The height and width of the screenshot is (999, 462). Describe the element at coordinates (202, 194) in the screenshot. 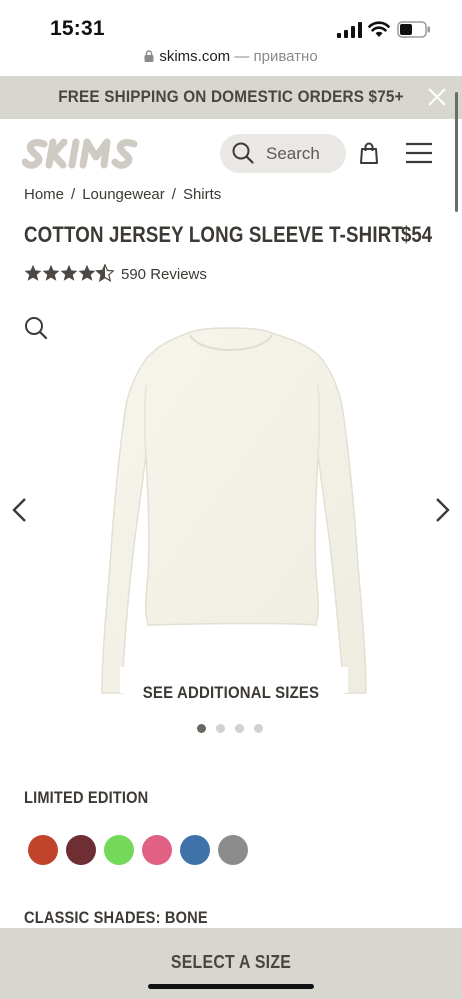

I see `breadcrumb-shirts: Shirts` at that location.